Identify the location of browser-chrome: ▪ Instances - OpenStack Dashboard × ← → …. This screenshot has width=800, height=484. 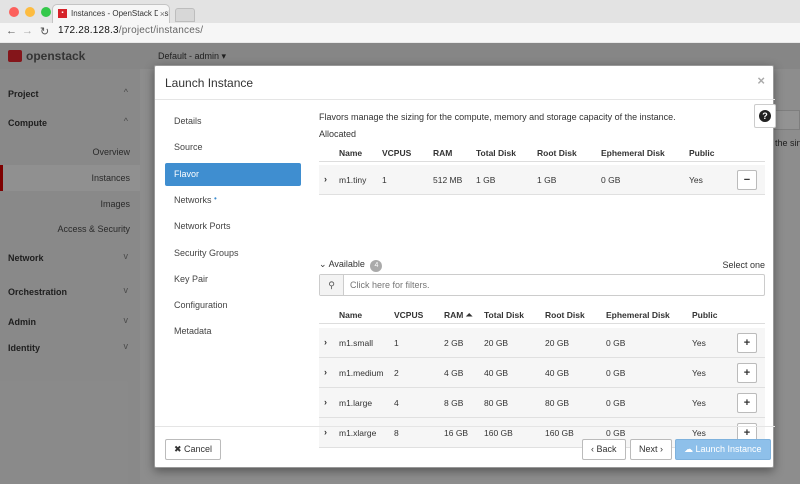
(400, 21).